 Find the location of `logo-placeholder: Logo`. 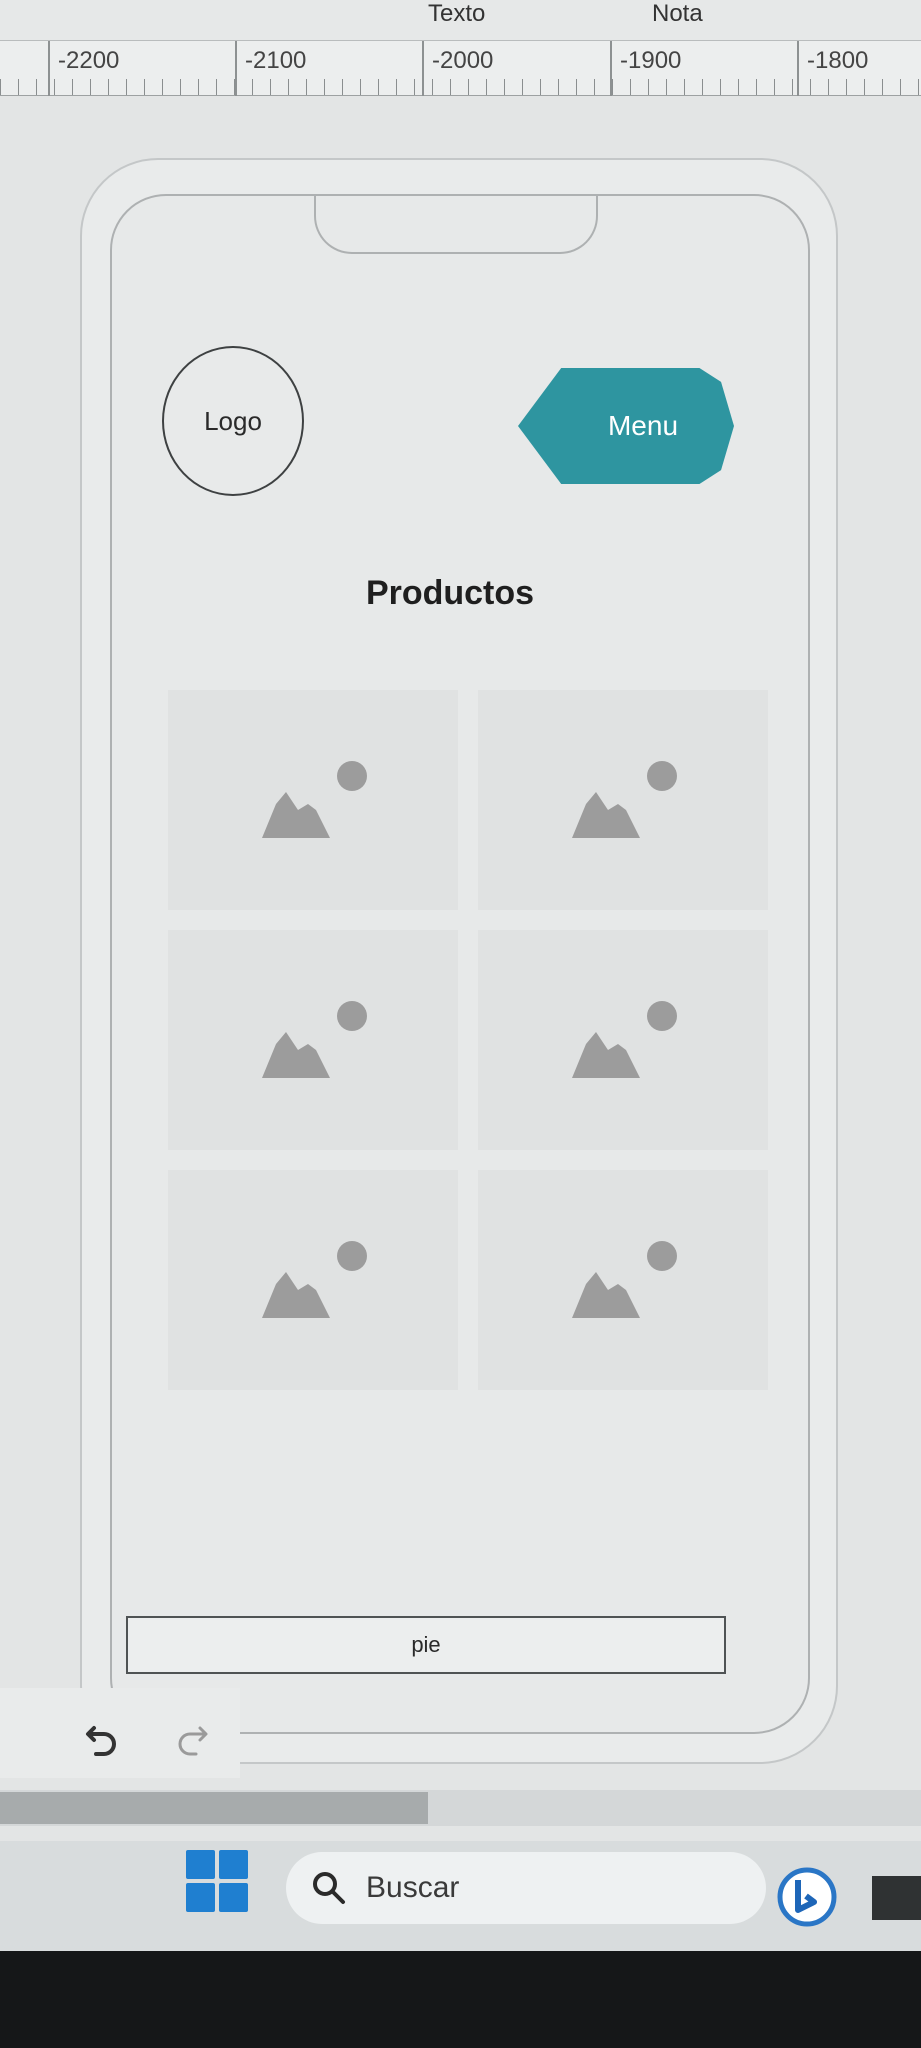

logo-placeholder: Logo is located at coordinates (233, 421).